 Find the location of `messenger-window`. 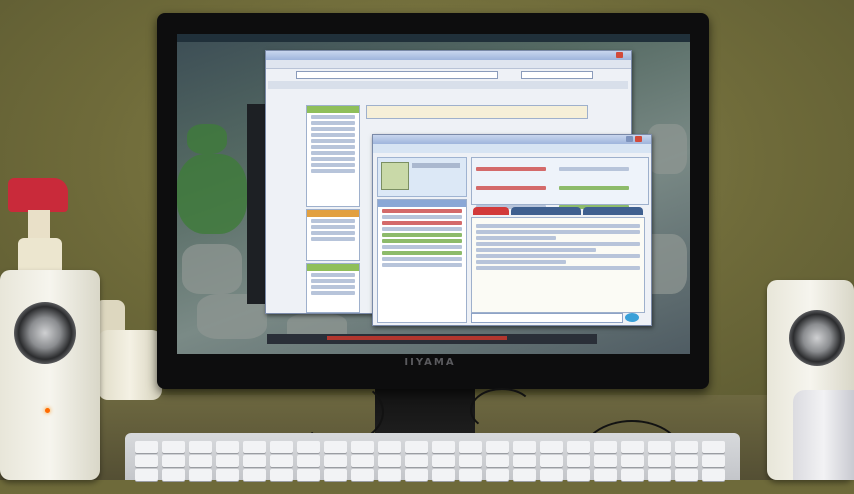

messenger-window is located at coordinates (512, 230).